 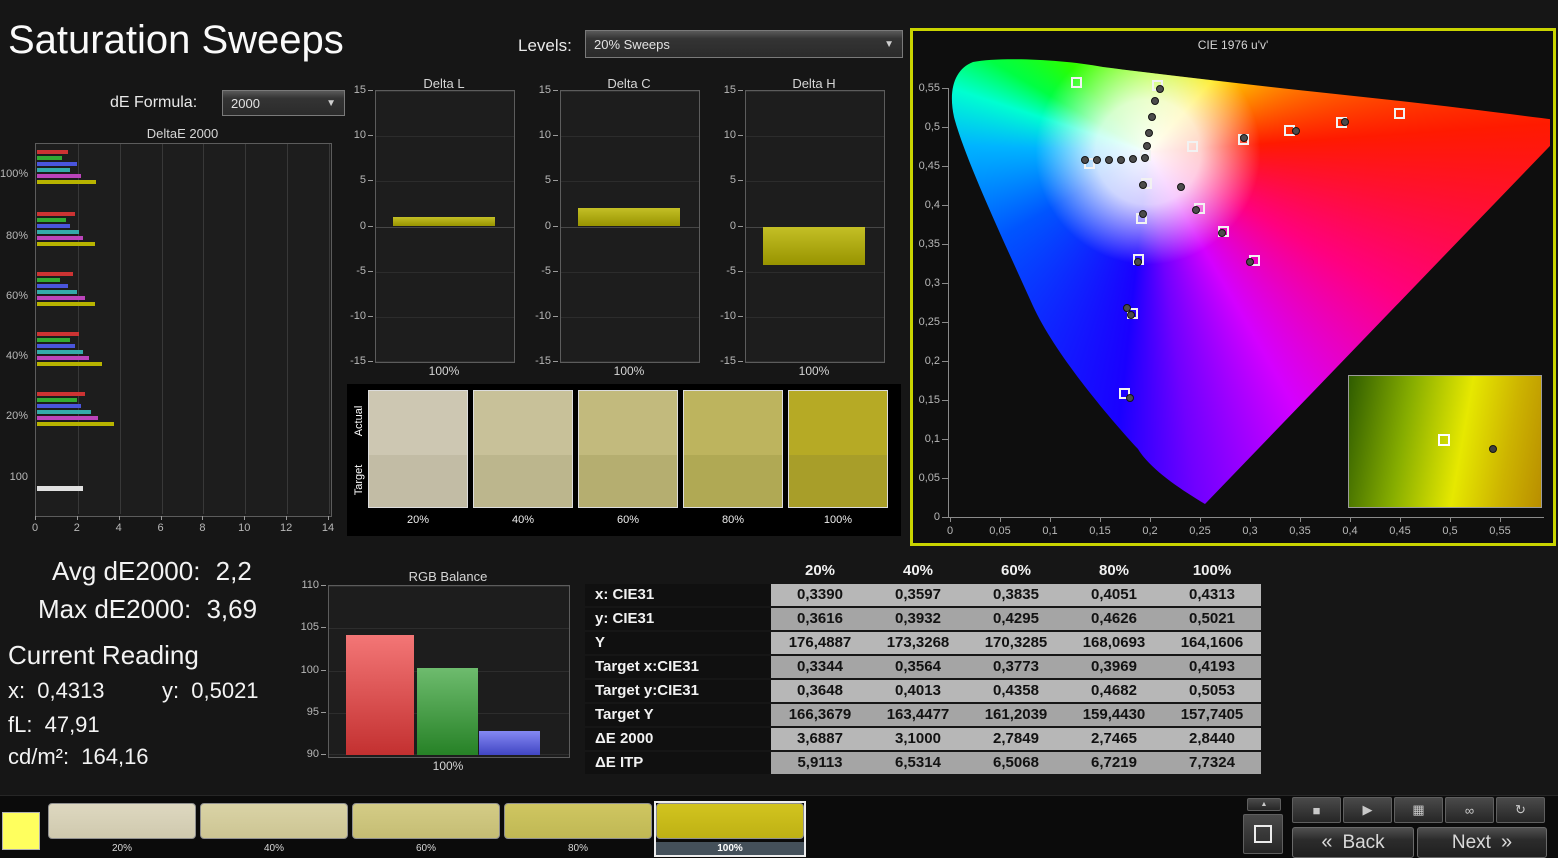 What do you see at coordinates (744, 44) in the screenshot?
I see `levels-dropdown: 20% Sweeps ▼` at bounding box center [744, 44].